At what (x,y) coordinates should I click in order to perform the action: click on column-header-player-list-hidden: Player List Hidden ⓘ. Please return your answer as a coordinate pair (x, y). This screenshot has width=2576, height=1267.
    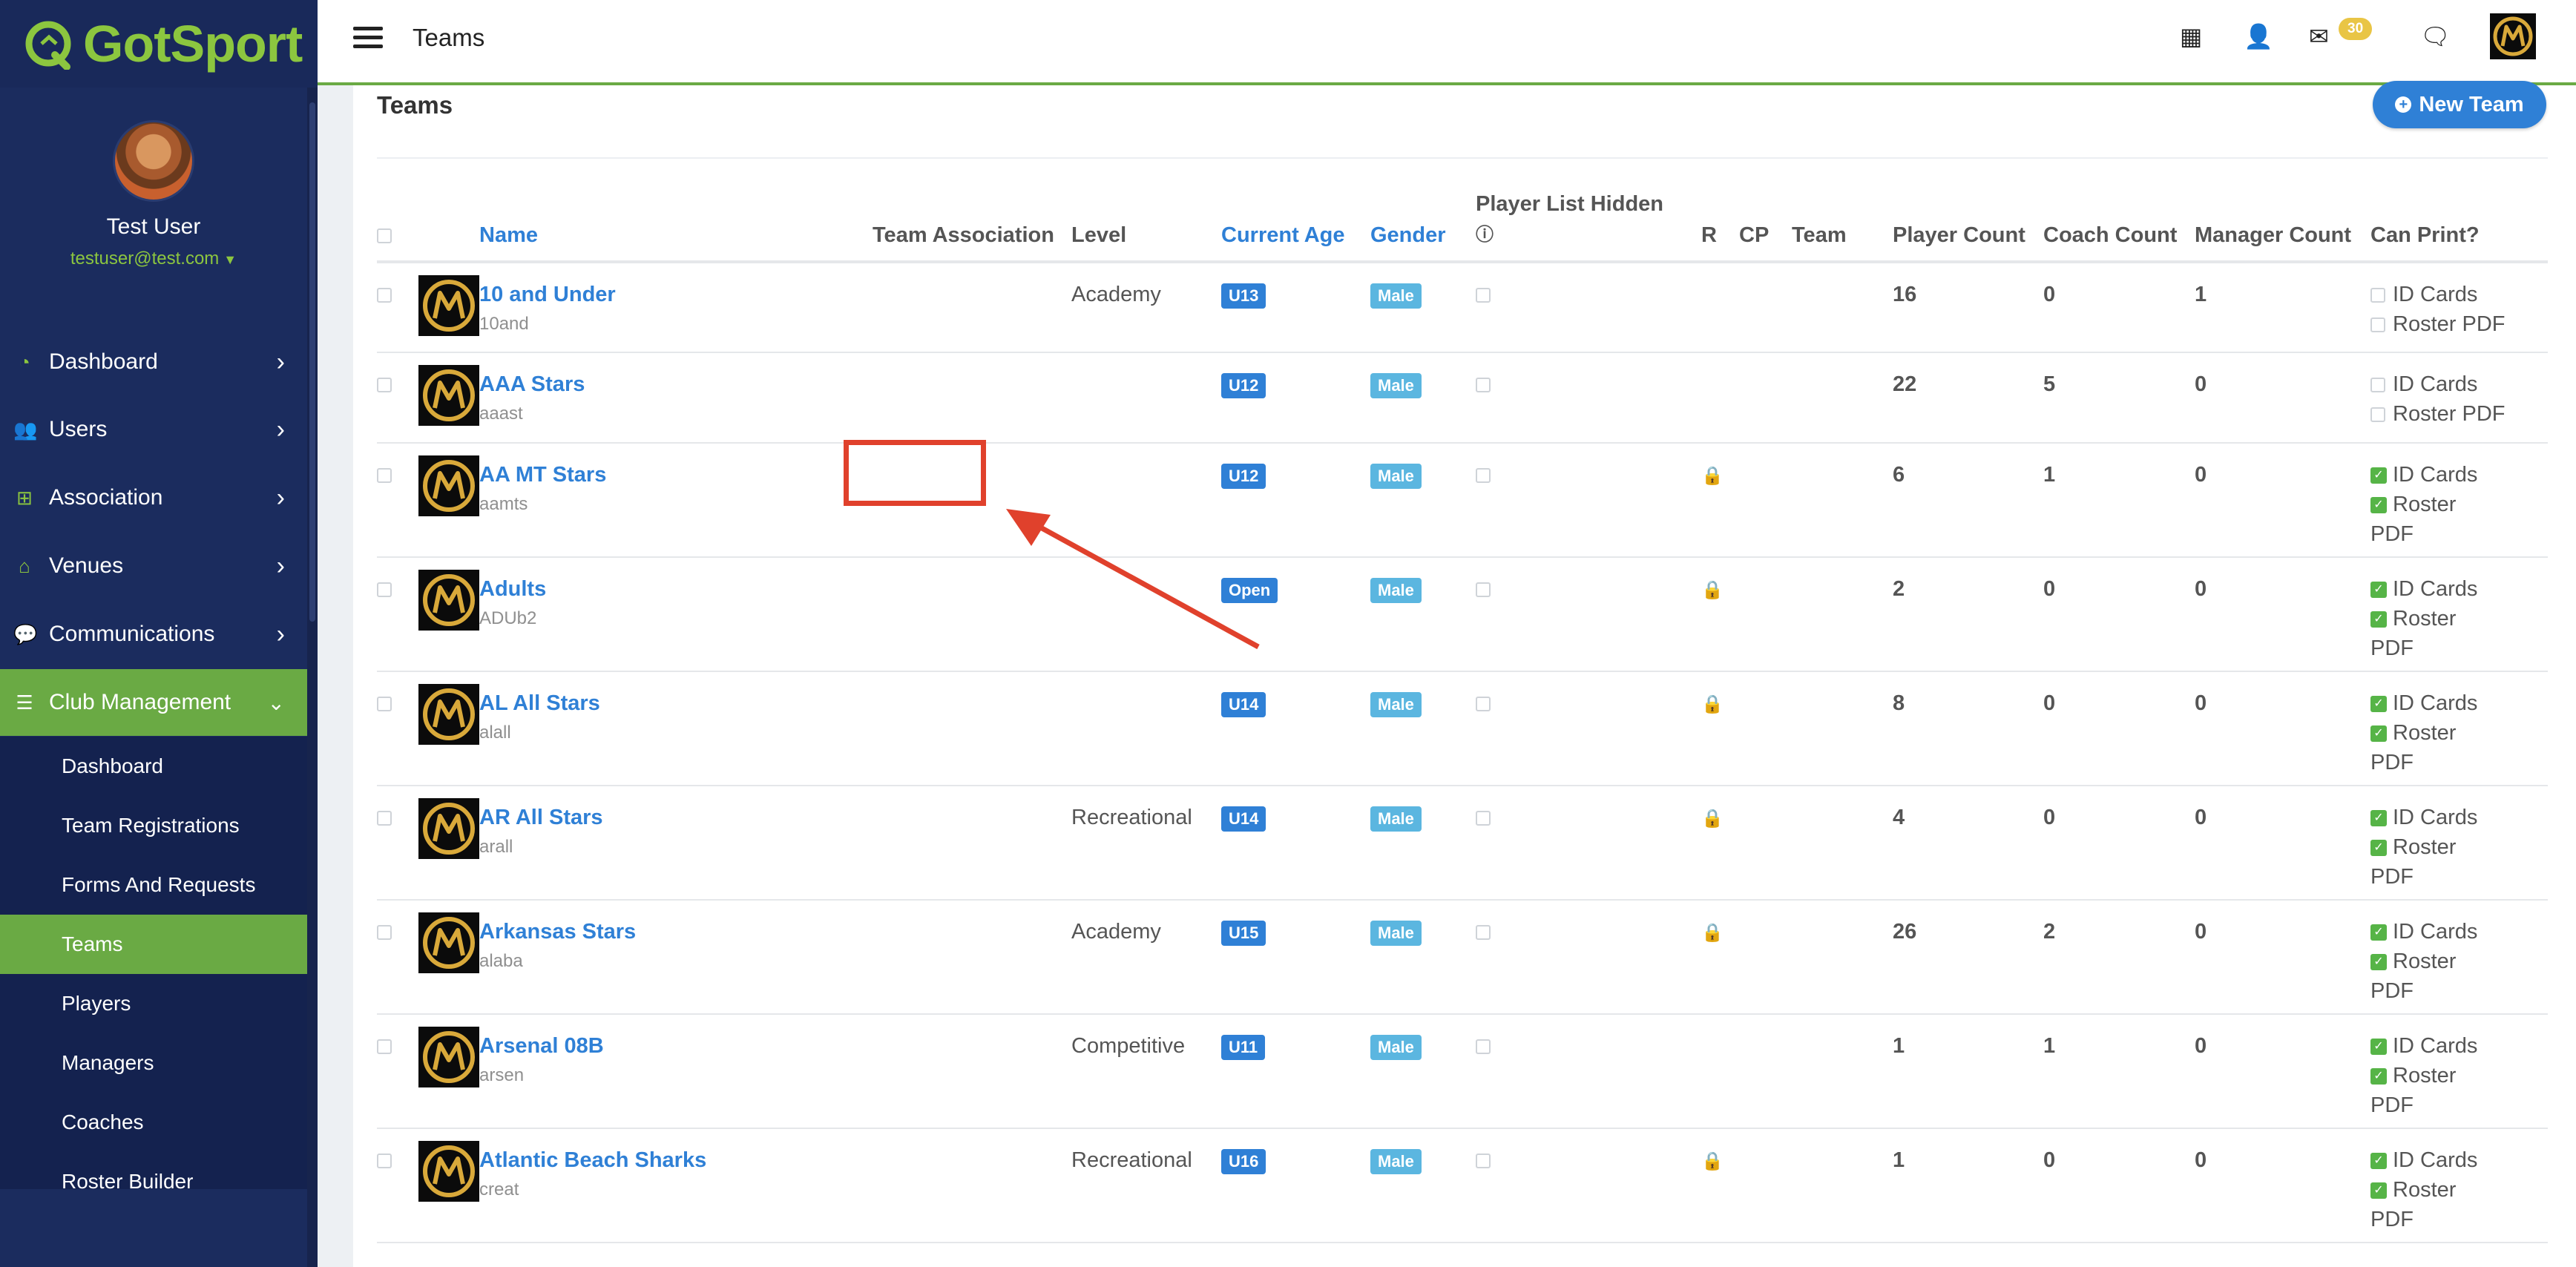
    Looking at the image, I should click on (1589, 226).